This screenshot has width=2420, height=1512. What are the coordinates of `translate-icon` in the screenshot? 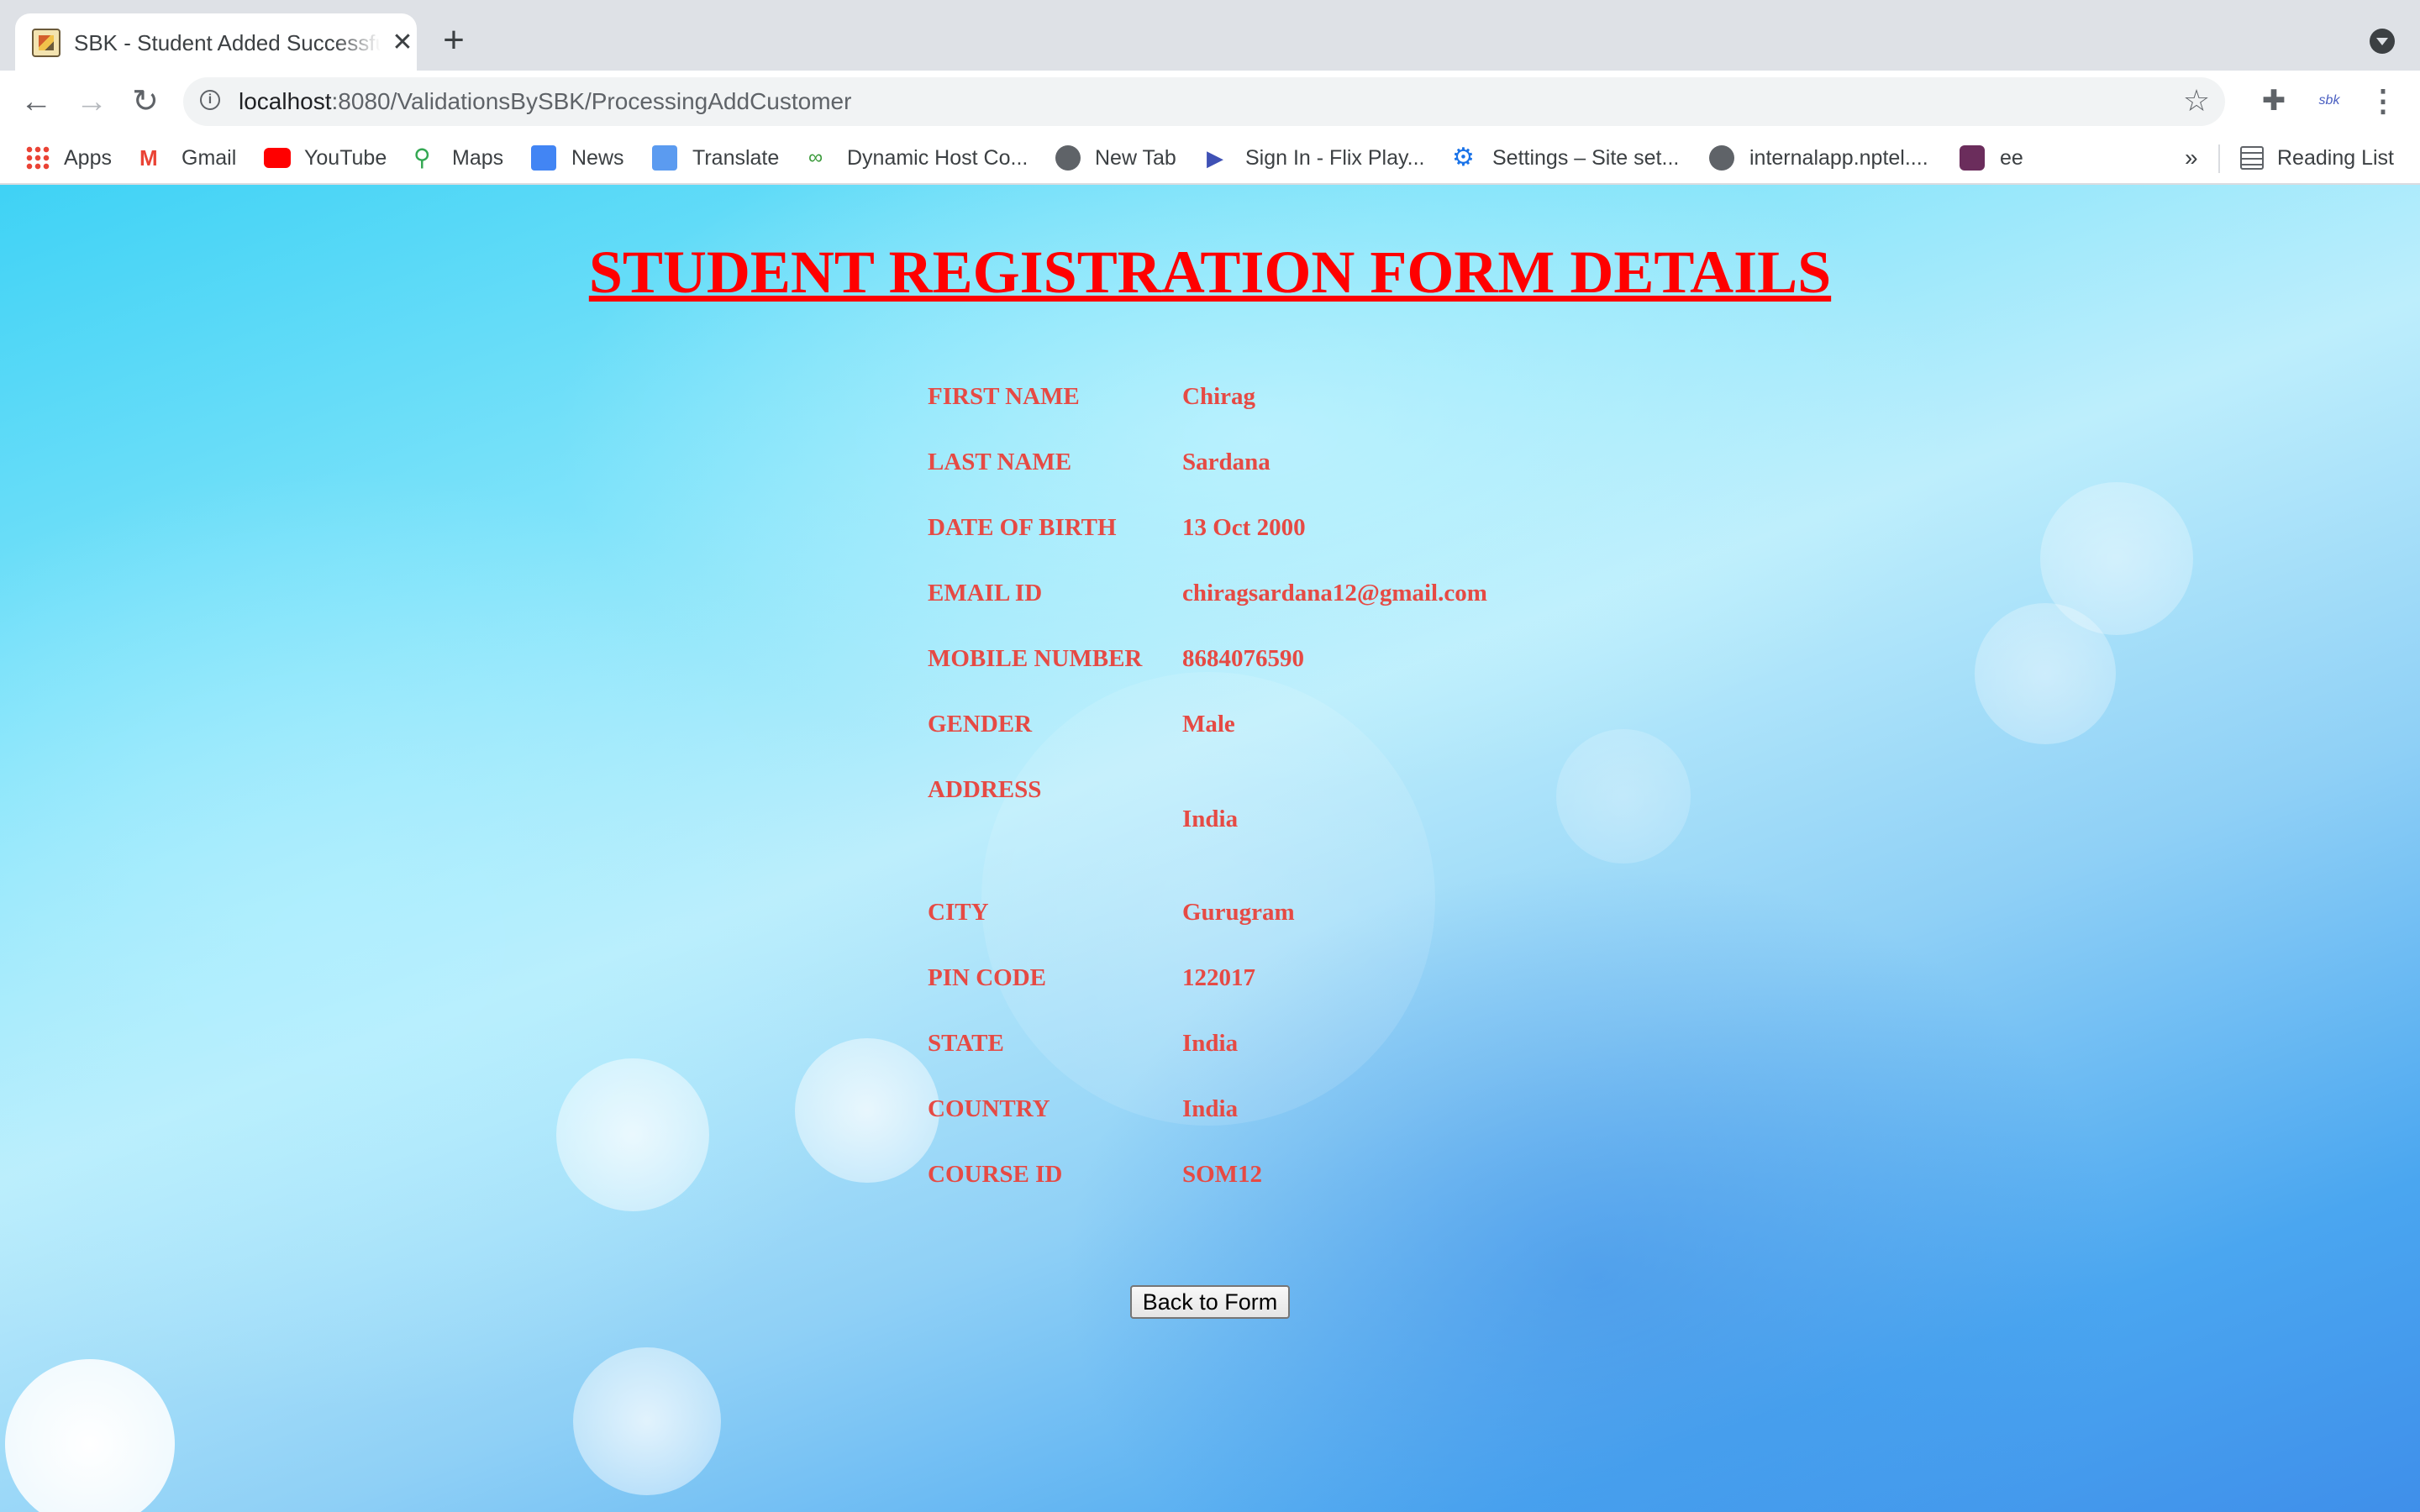 It's located at (664, 158).